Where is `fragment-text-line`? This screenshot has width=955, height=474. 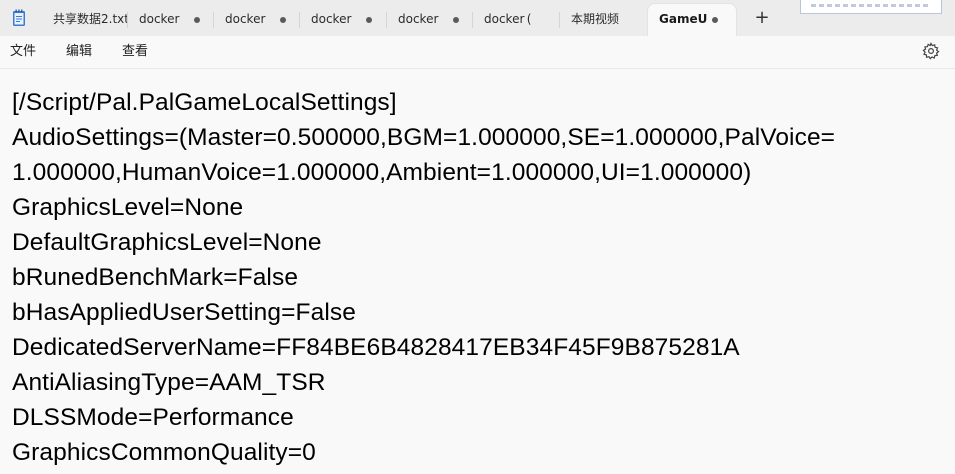 fragment-text-line is located at coordinates (871, 5).